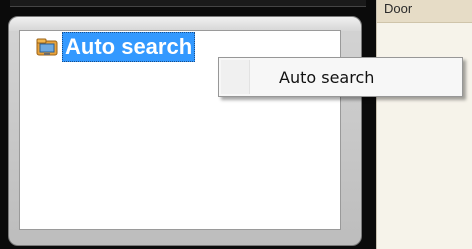 The image size is (472, 249). I want to click on tree-item-auto-search: Auto search, so click(115, 47).